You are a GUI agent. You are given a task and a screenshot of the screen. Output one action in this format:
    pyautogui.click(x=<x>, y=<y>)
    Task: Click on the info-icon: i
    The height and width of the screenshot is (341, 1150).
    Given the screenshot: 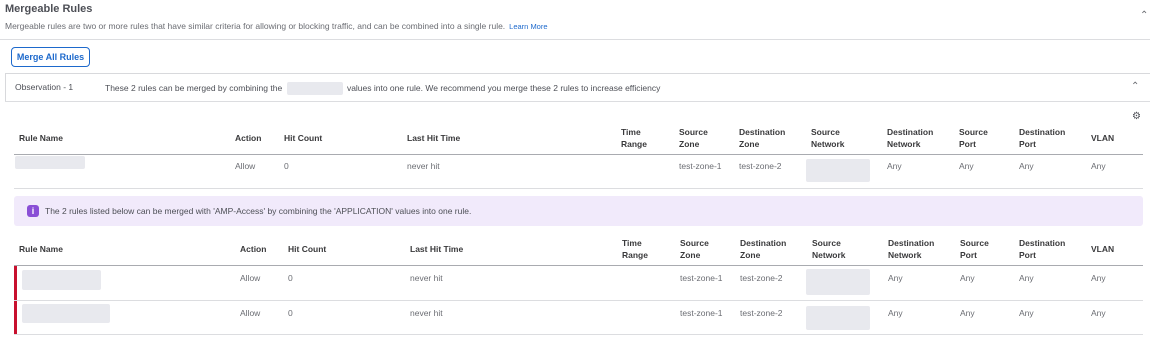 What is the action you would take?
    pyautogui.click(x=33, y=211)
    